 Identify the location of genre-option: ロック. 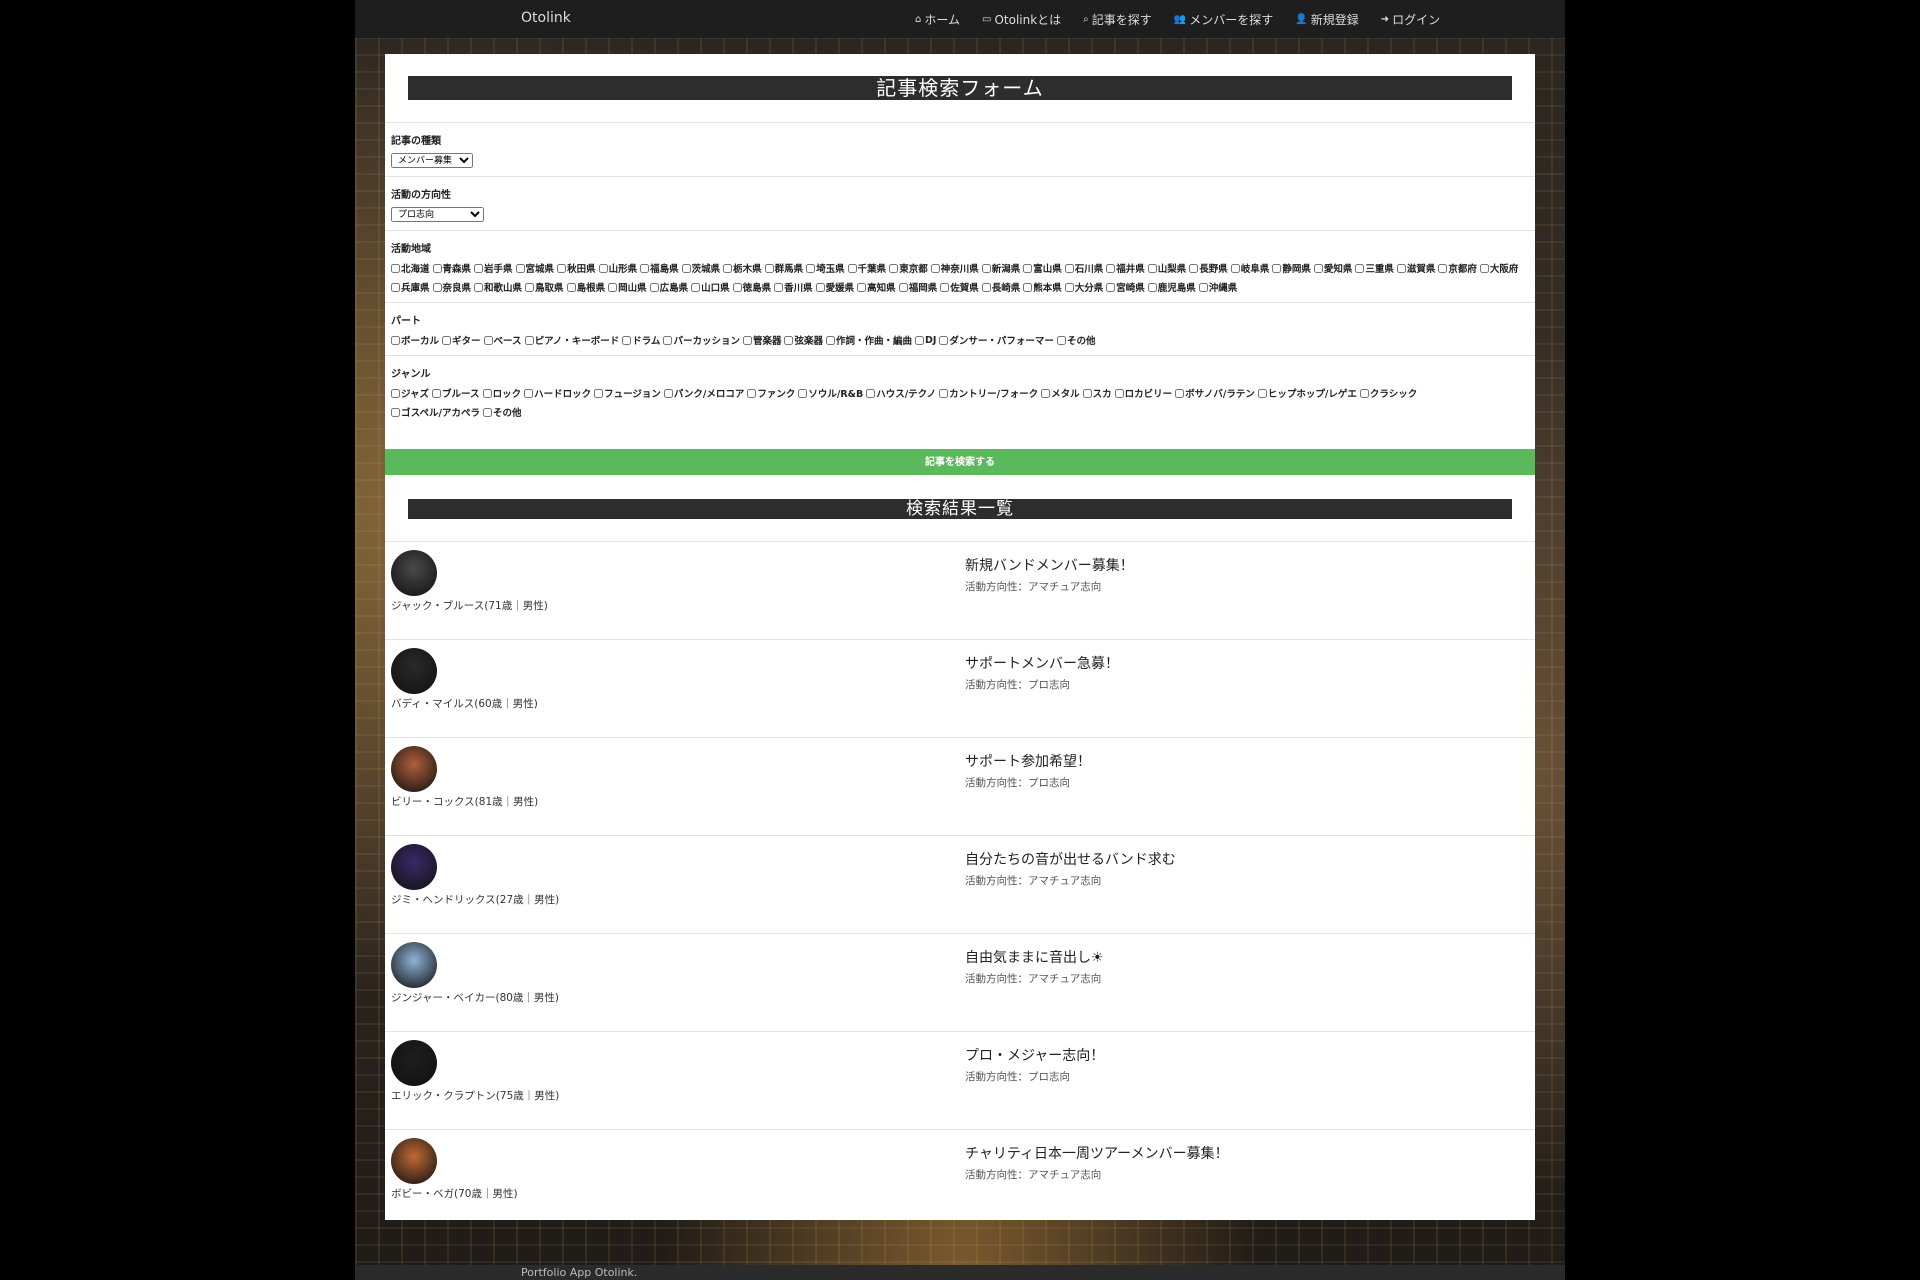
(501, 393).